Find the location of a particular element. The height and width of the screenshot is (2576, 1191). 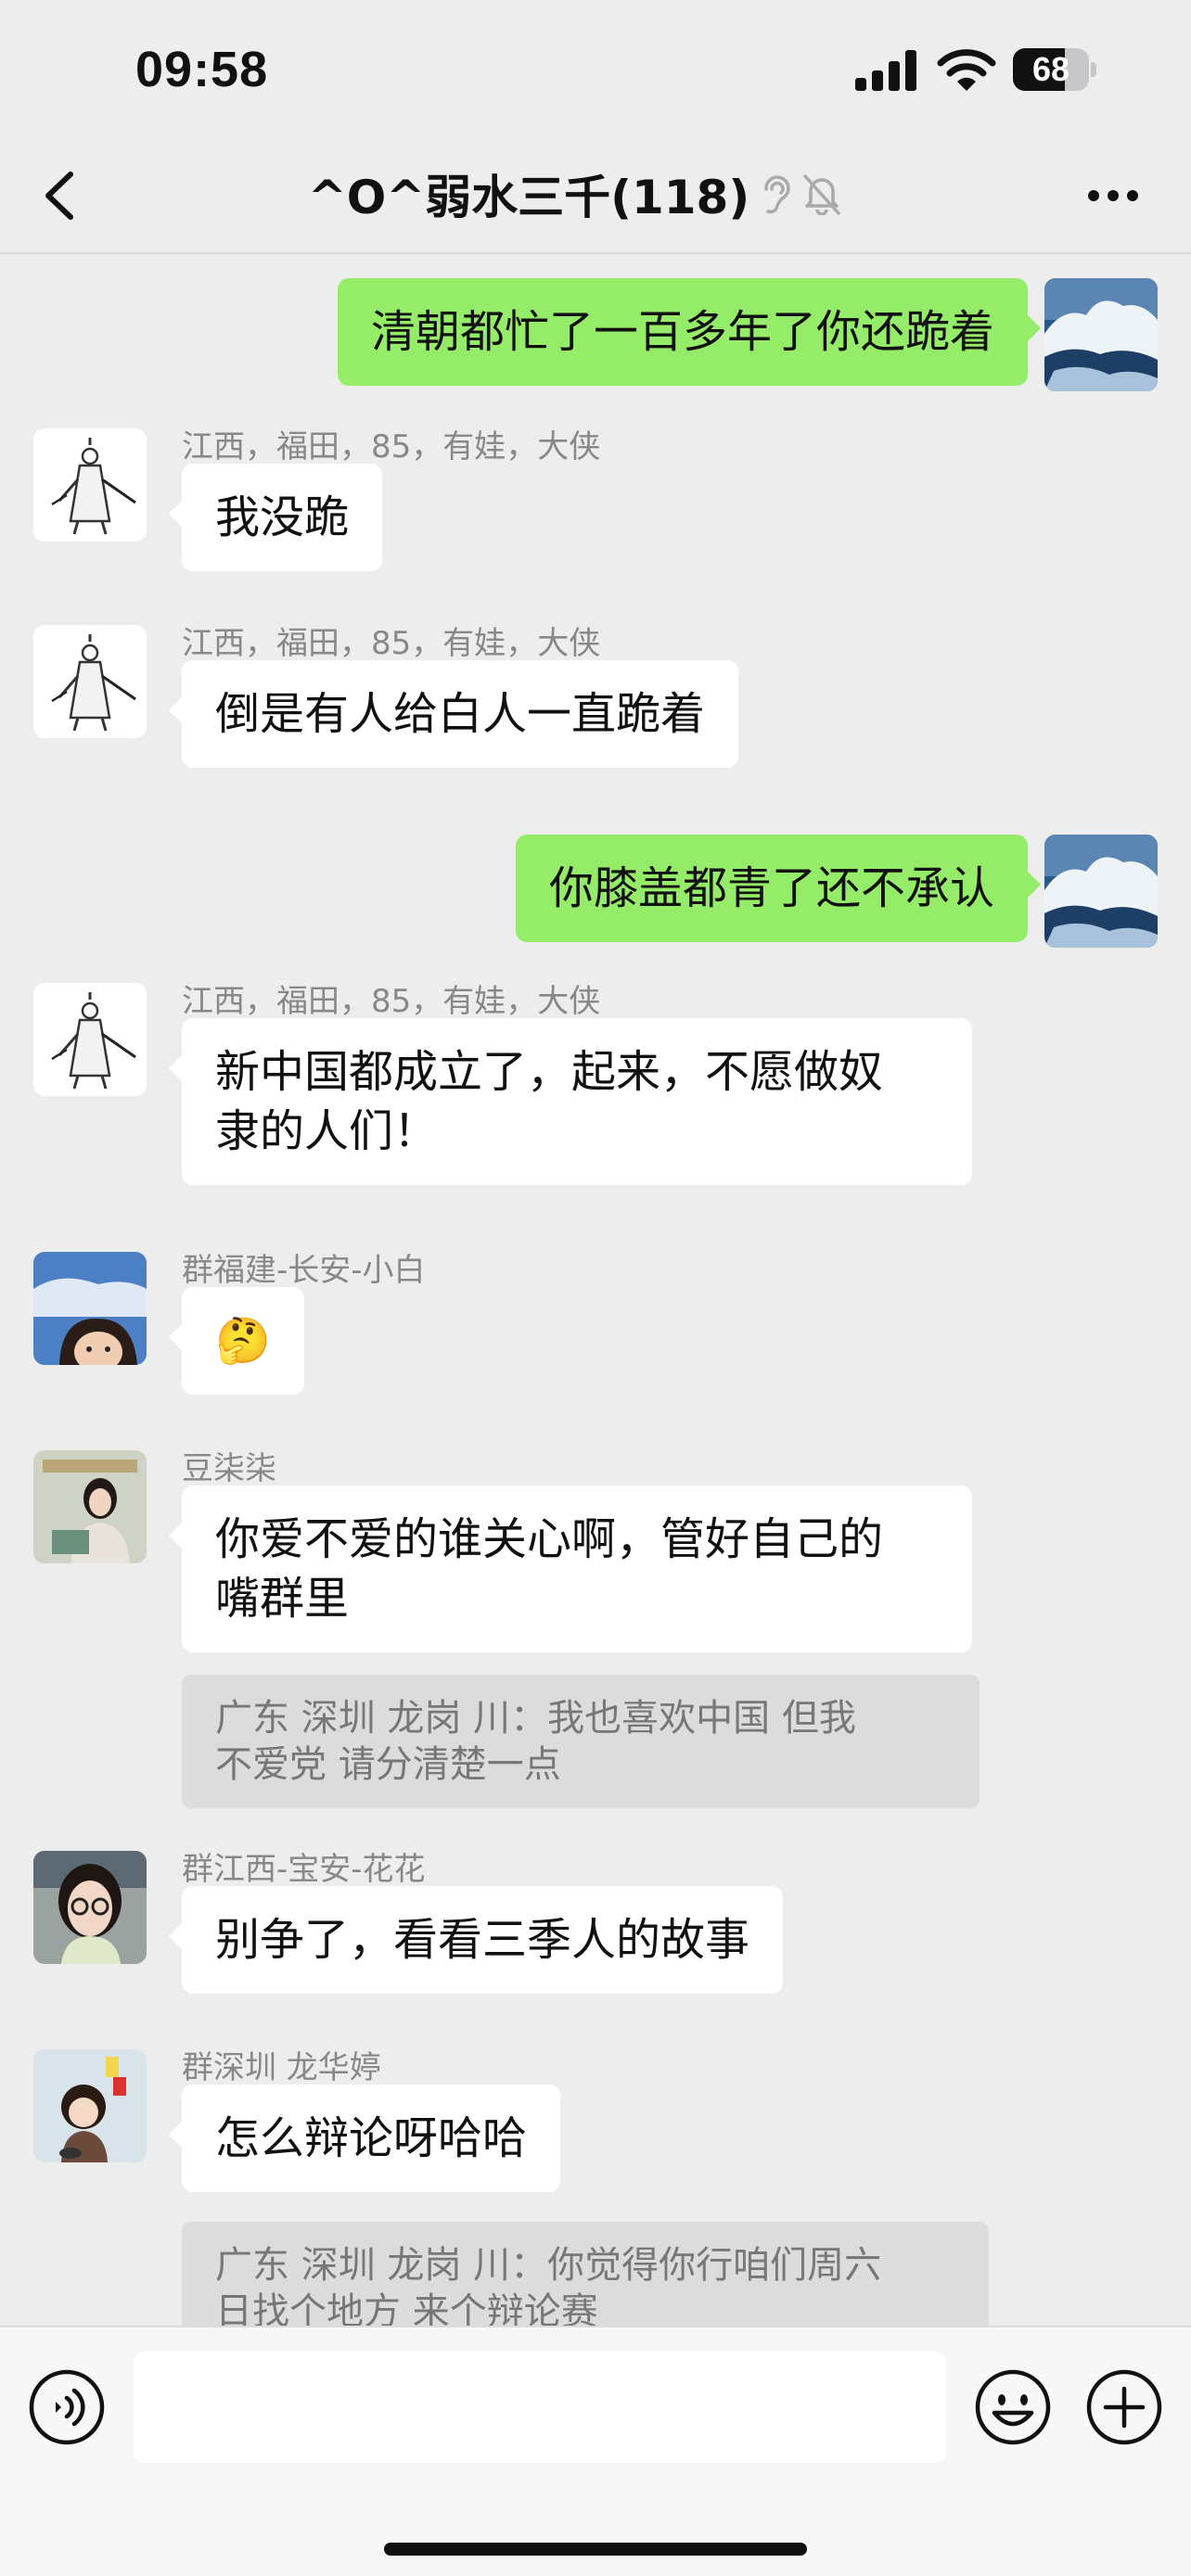

message-bubble: 你爱不爱的谁关心啊，管好自己的 嘴群里 is located at coordinates (571, 1569).